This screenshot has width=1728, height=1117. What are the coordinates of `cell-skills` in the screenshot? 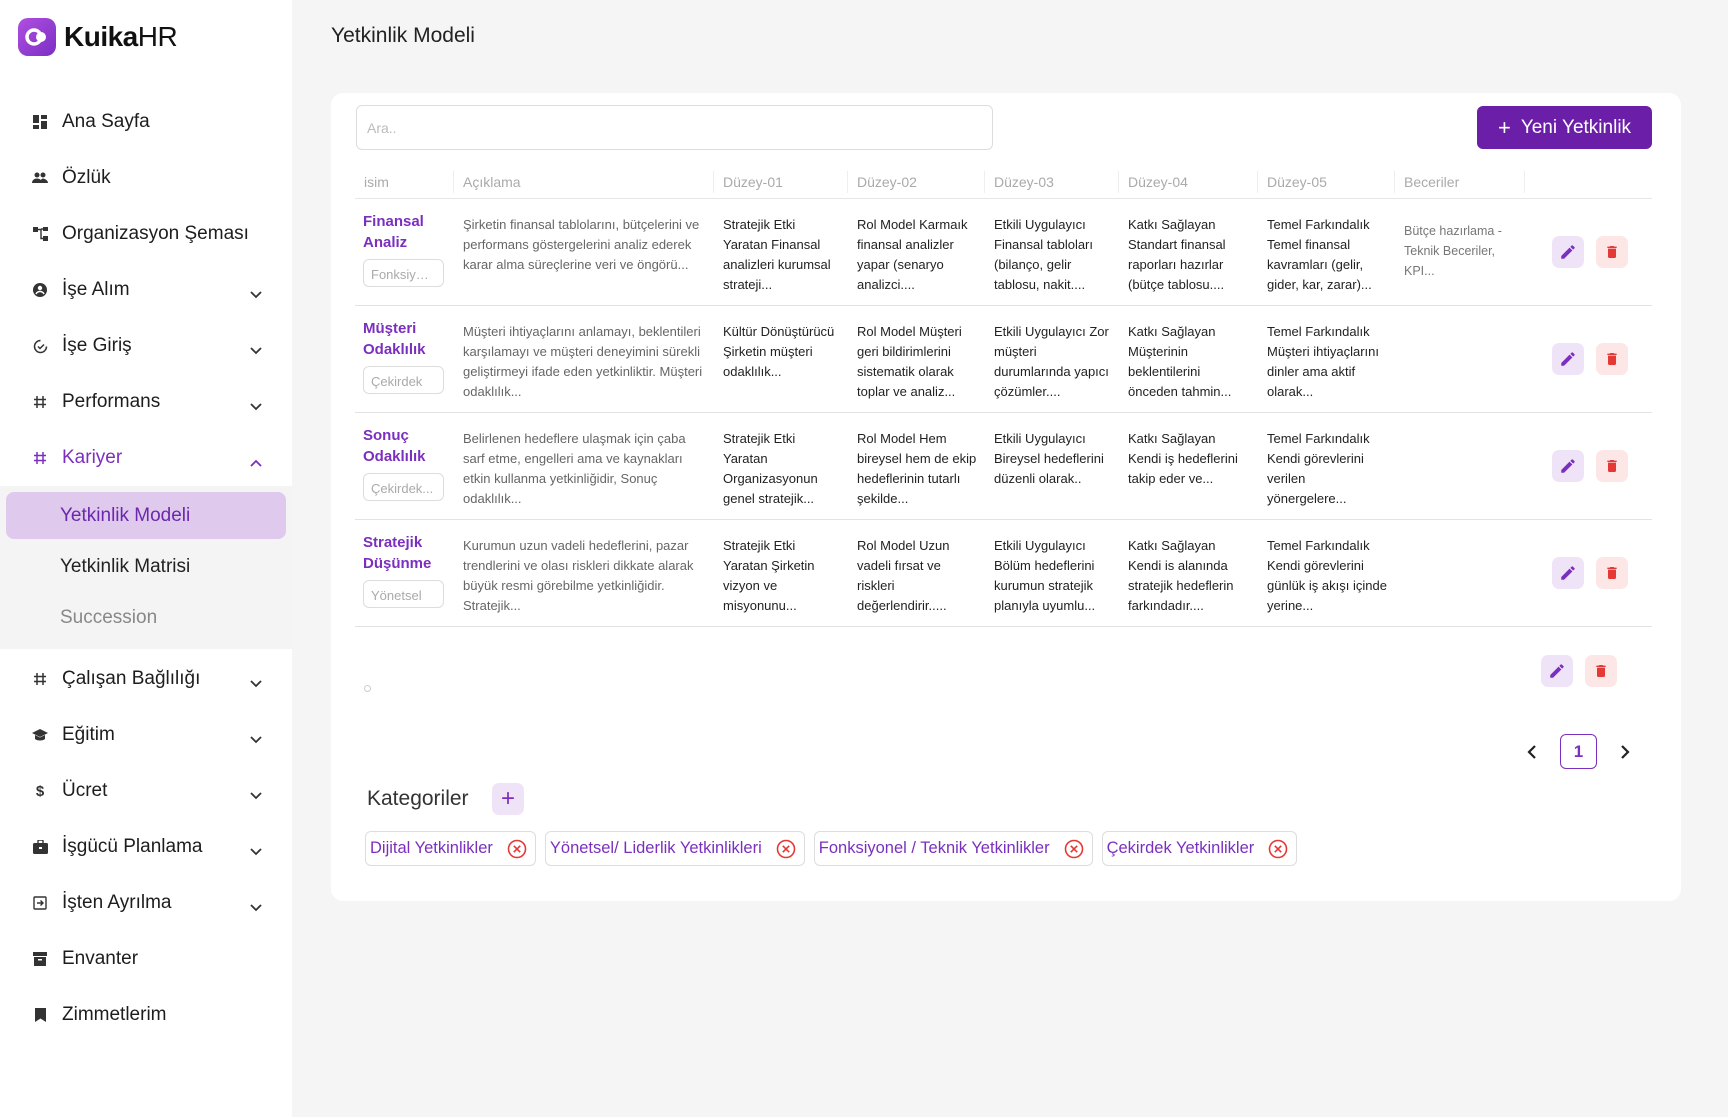 It's located at (1460, 458).